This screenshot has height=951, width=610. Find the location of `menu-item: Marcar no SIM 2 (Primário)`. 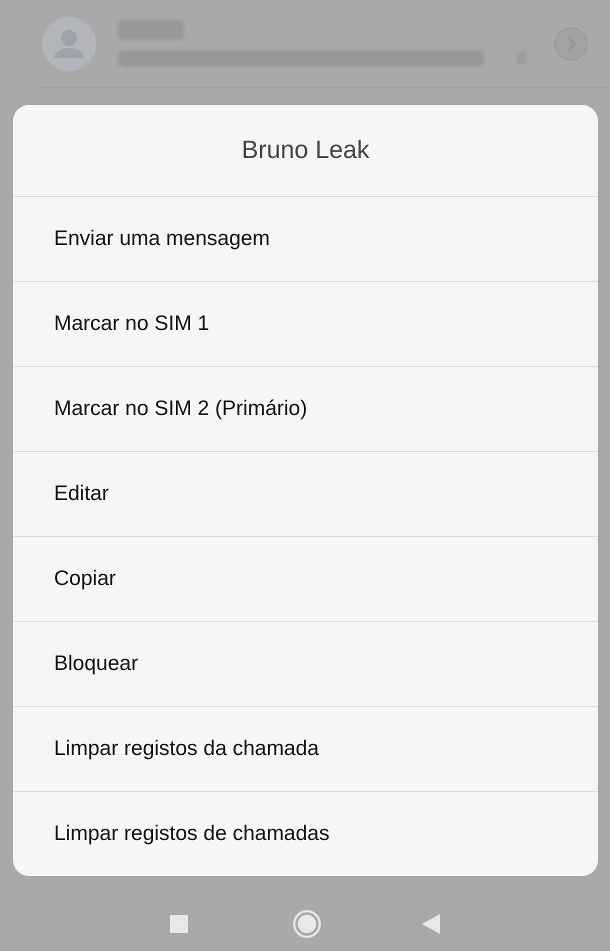

menu-item: Marcar no SIM 2 (Primário) is located at coordinates (305, 408).